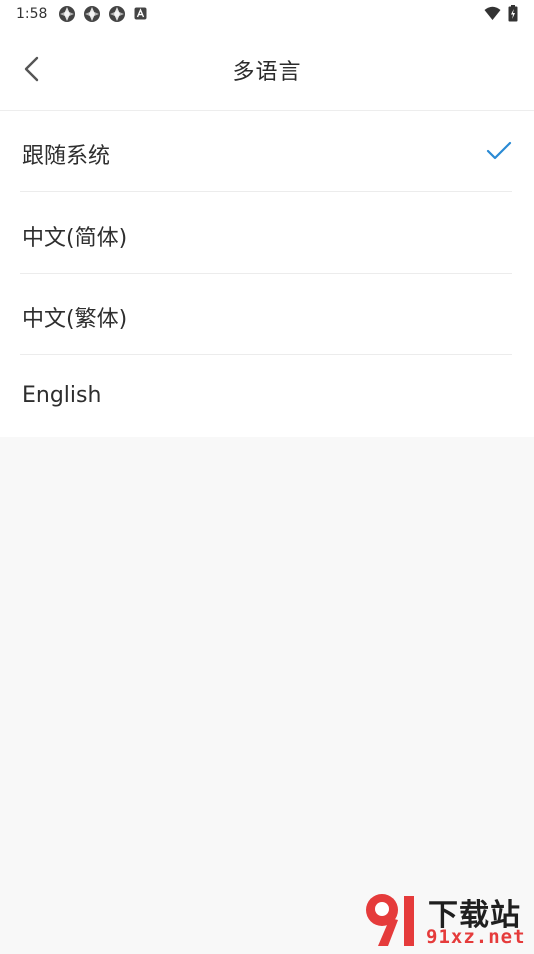 Image resolution: width=534 pixels, height=954 pixels. What do you see at coordinates (492, 13) in the screenshot?
I see `wifi-icon` at bounding box center [492, 13].